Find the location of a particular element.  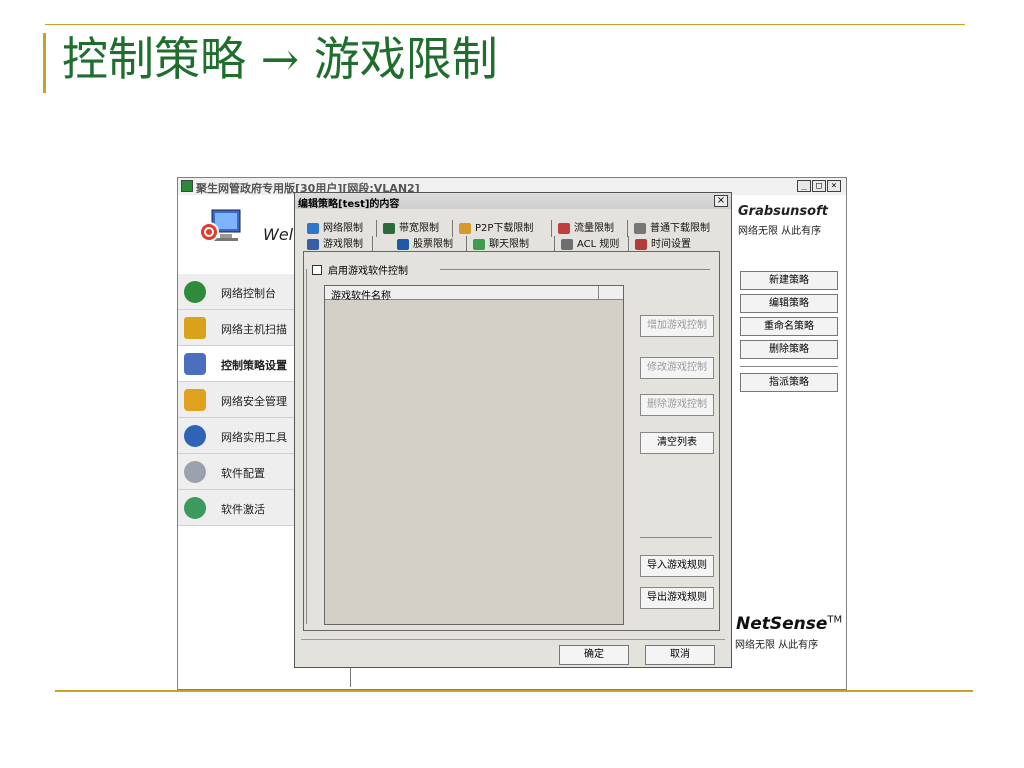

monitor-icon is located at coordinates (220, 225).